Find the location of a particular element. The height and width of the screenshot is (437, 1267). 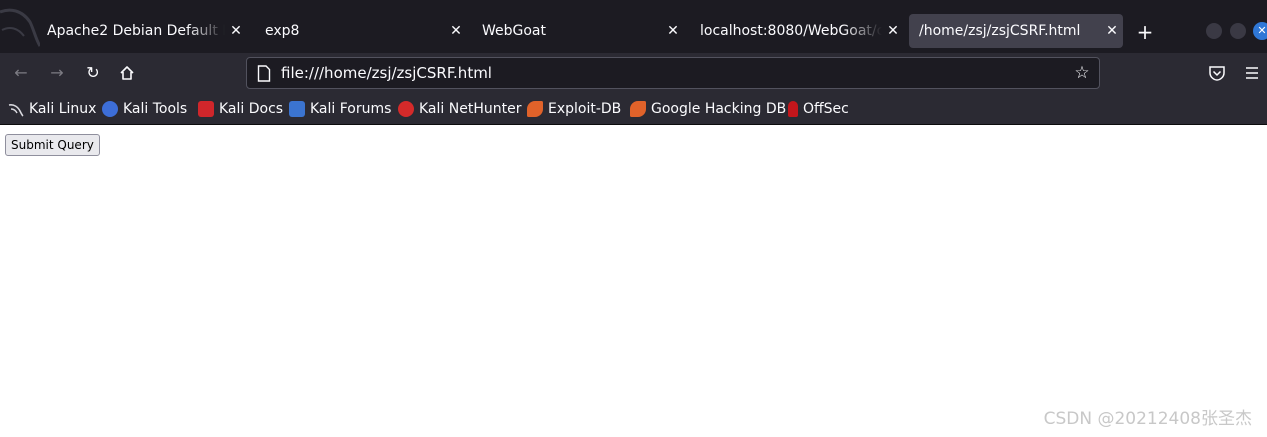

url-text: file:///home/zsj/zsjCSRF.html is located at coordinates (386, 73).